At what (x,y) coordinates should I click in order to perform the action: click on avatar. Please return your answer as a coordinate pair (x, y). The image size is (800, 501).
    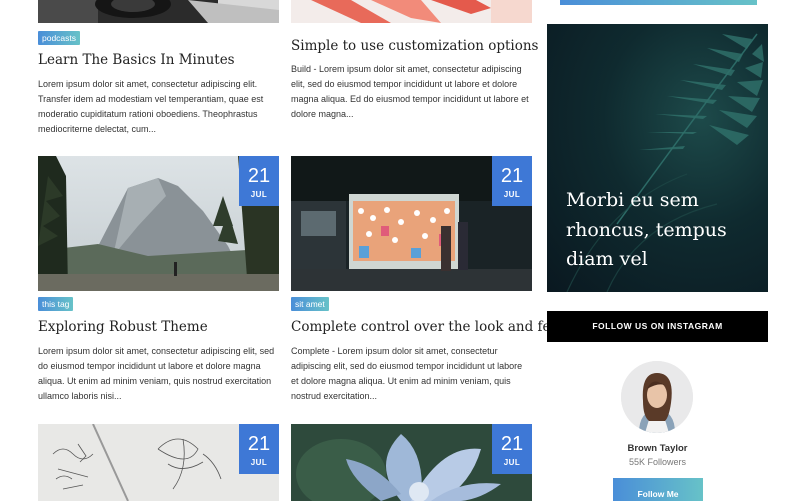
    Looking at the image, I should click on (657, 397).